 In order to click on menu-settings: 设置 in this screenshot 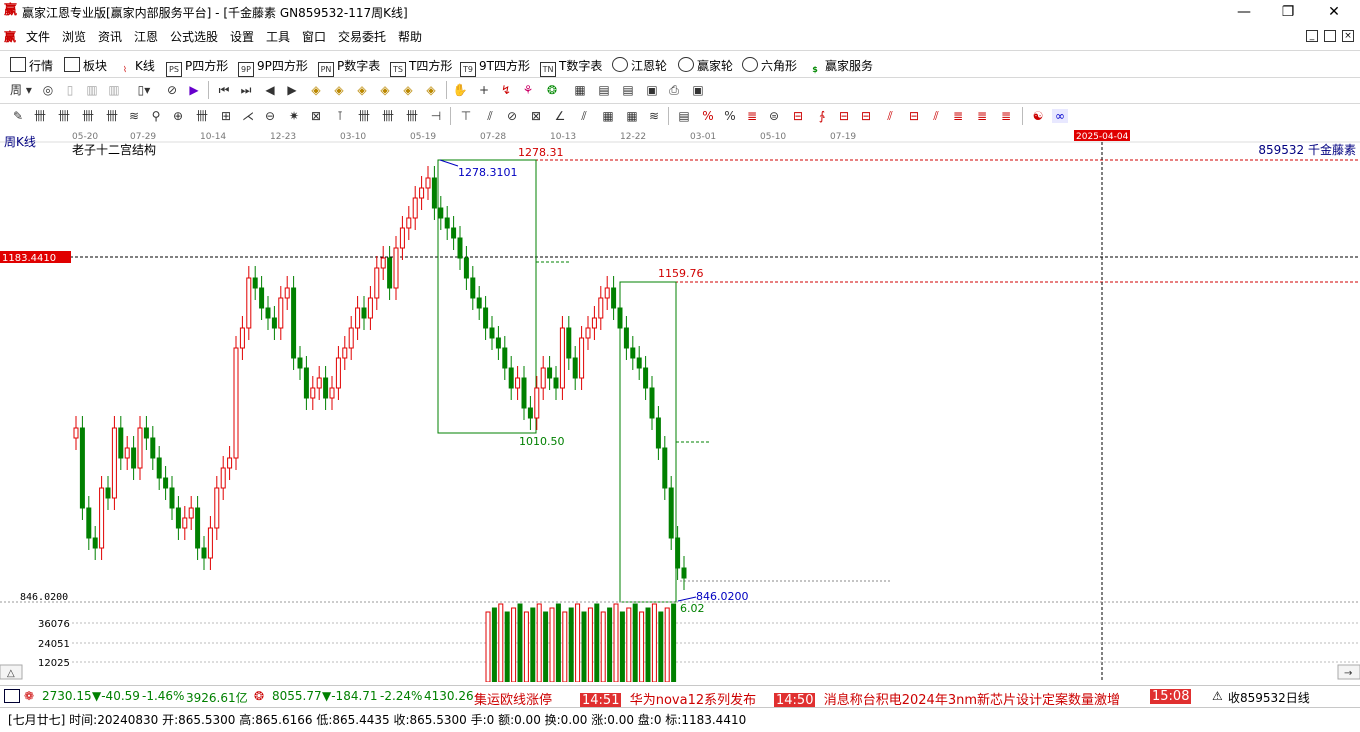, I will do `click(242, 36)`.